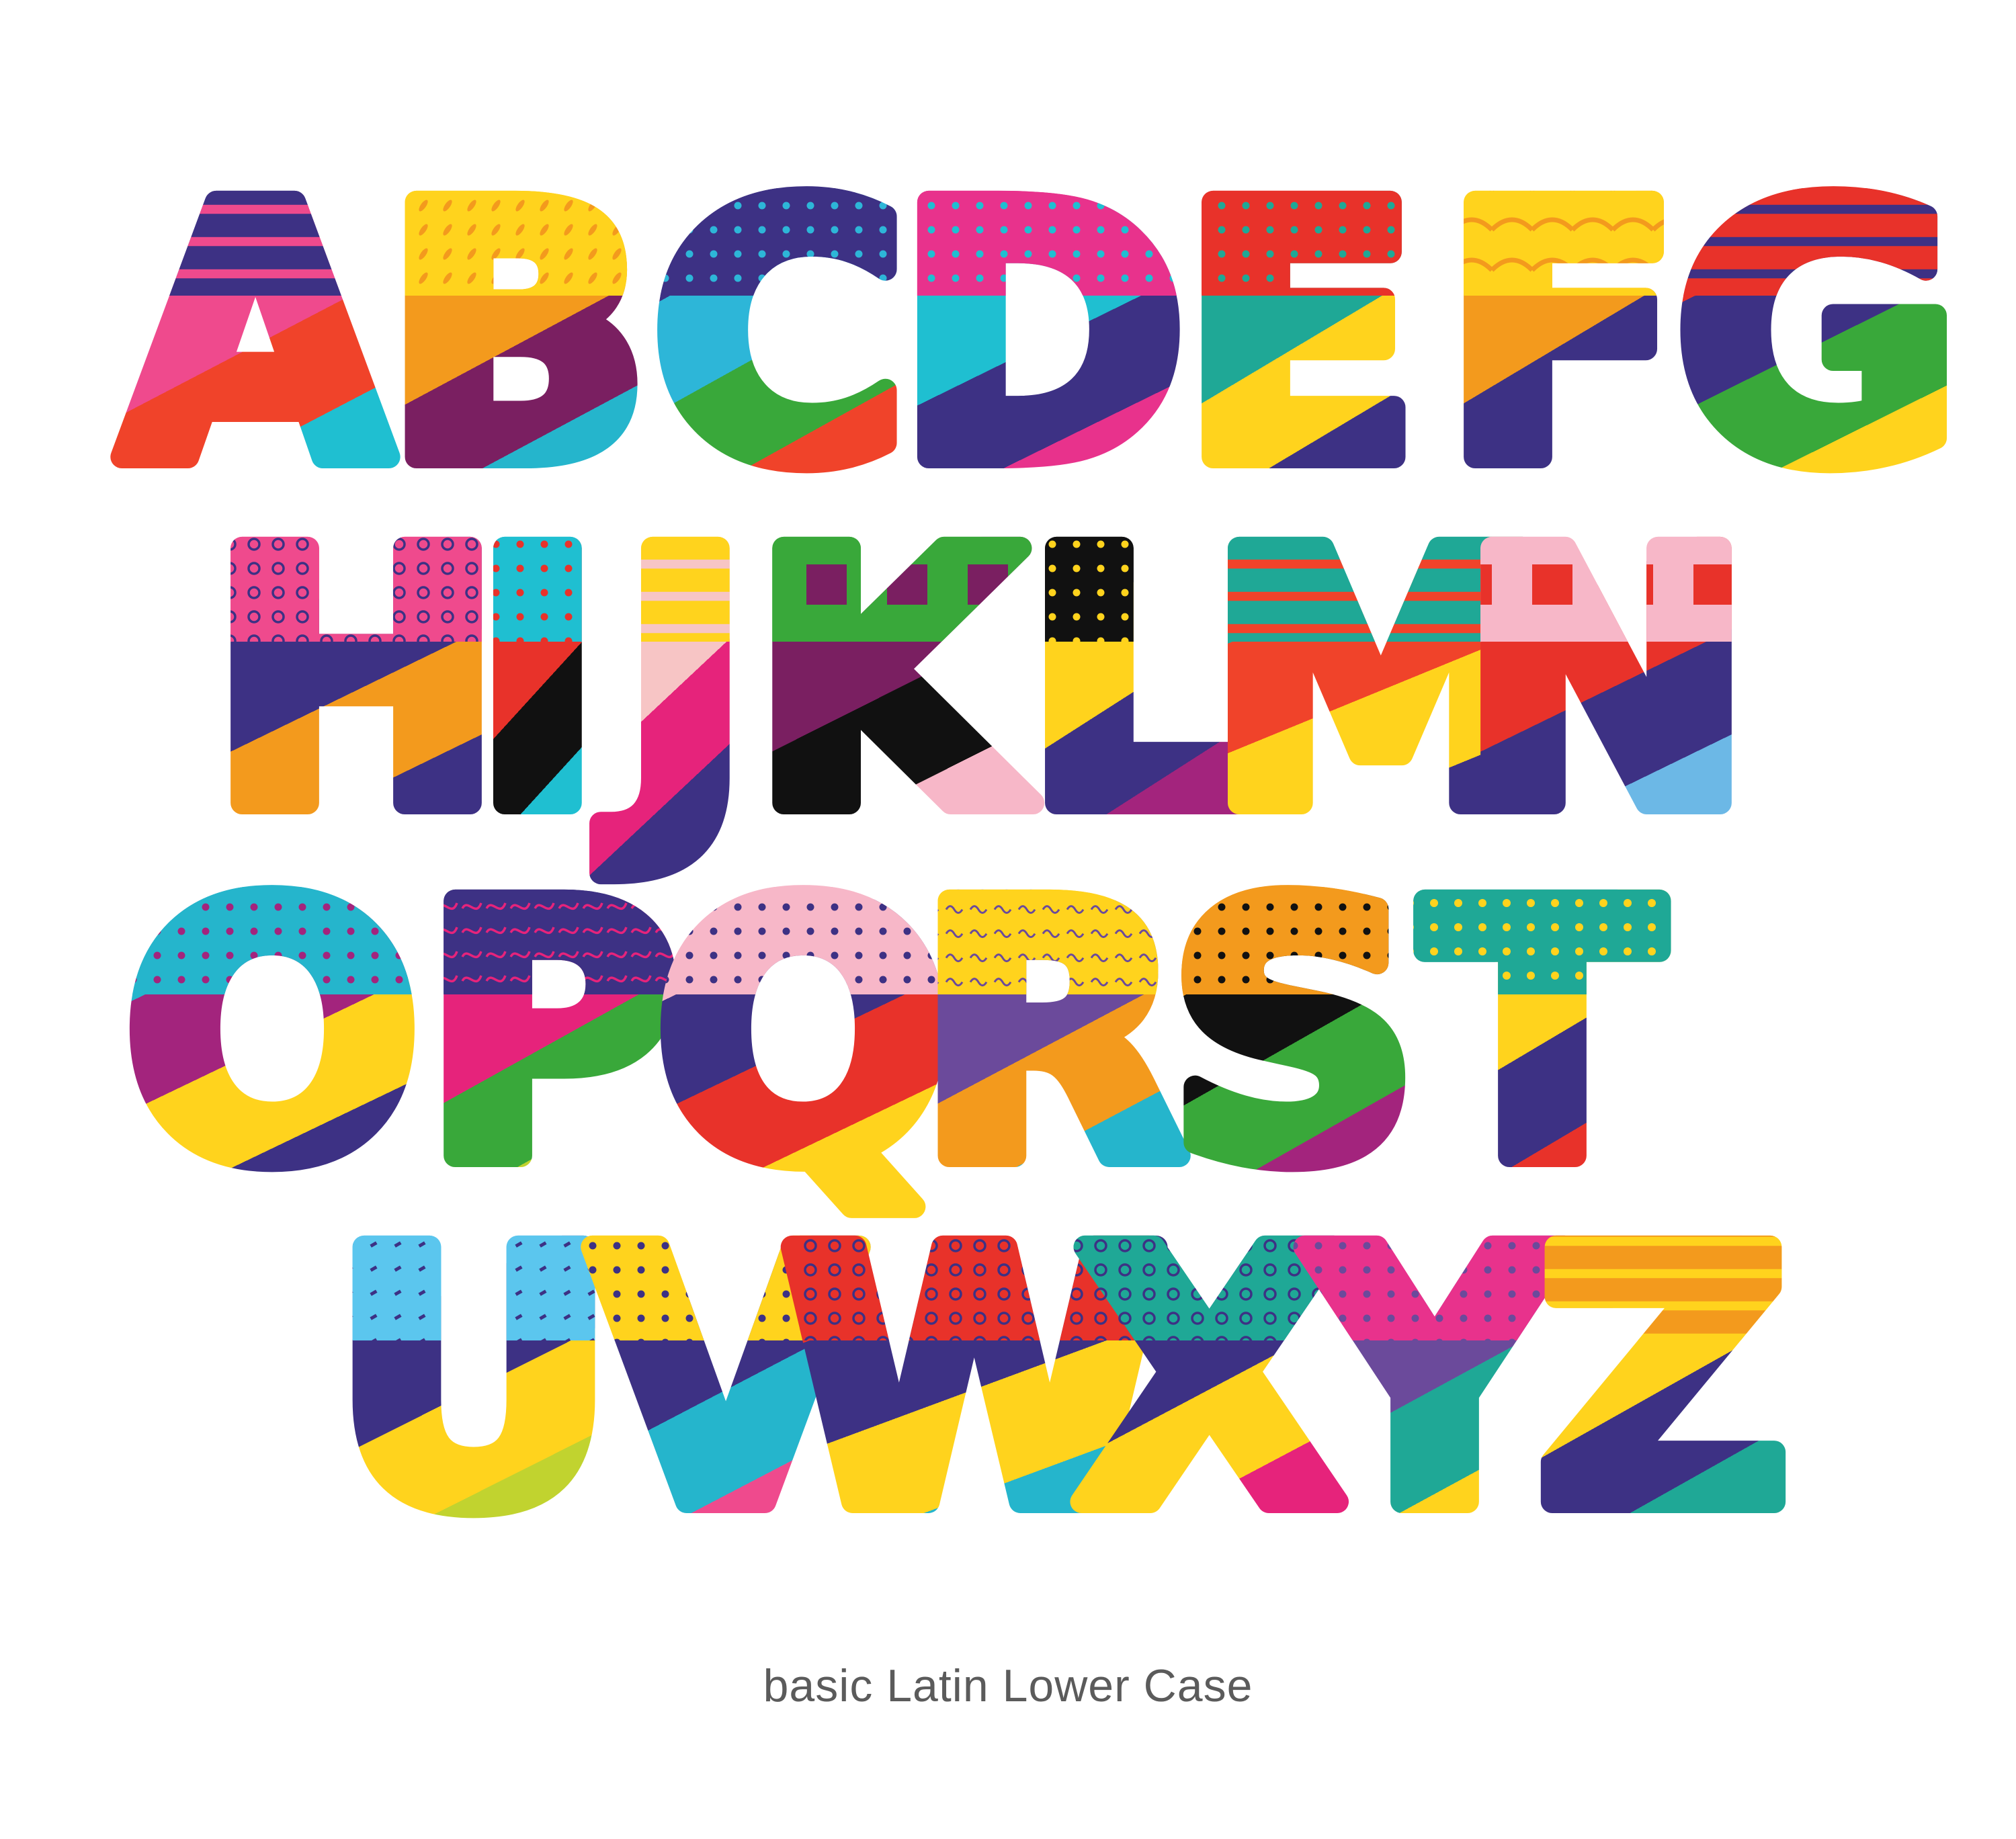  What do you see at coordinates (895, 682) in the screenshot?
I see `letter-k: KK` at bounding box center [895, 682].